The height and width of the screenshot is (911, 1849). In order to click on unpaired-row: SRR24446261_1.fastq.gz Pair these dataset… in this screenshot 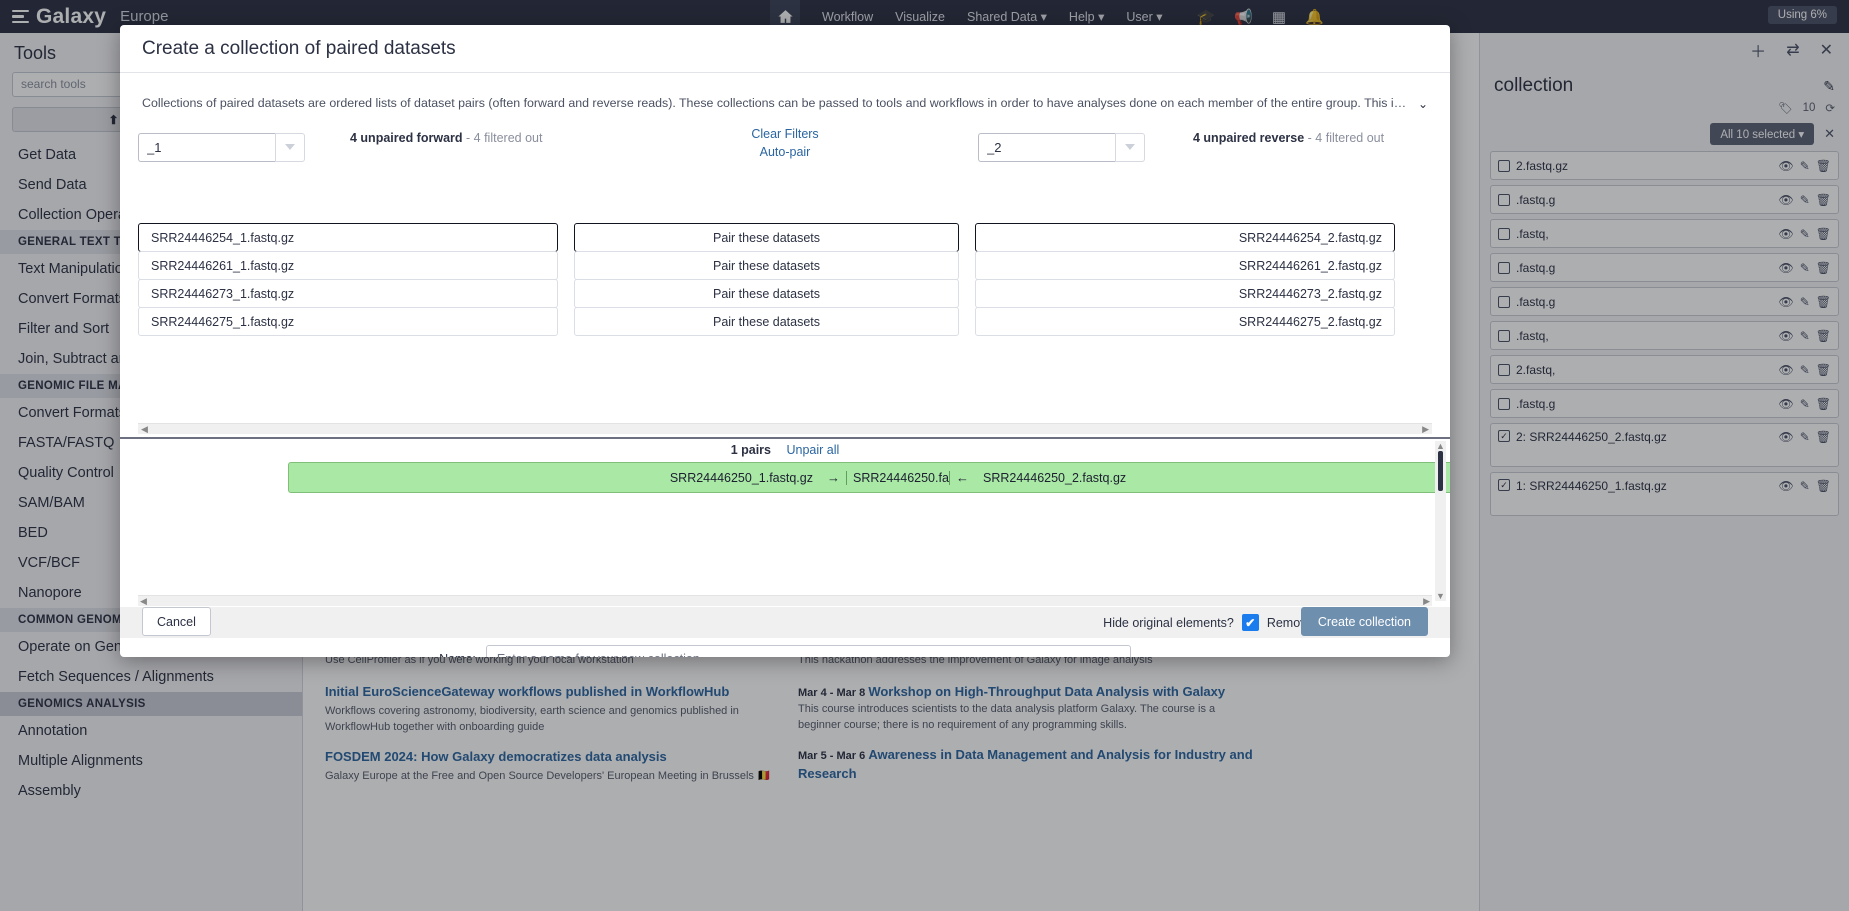, I will do `click(785, 265)`.